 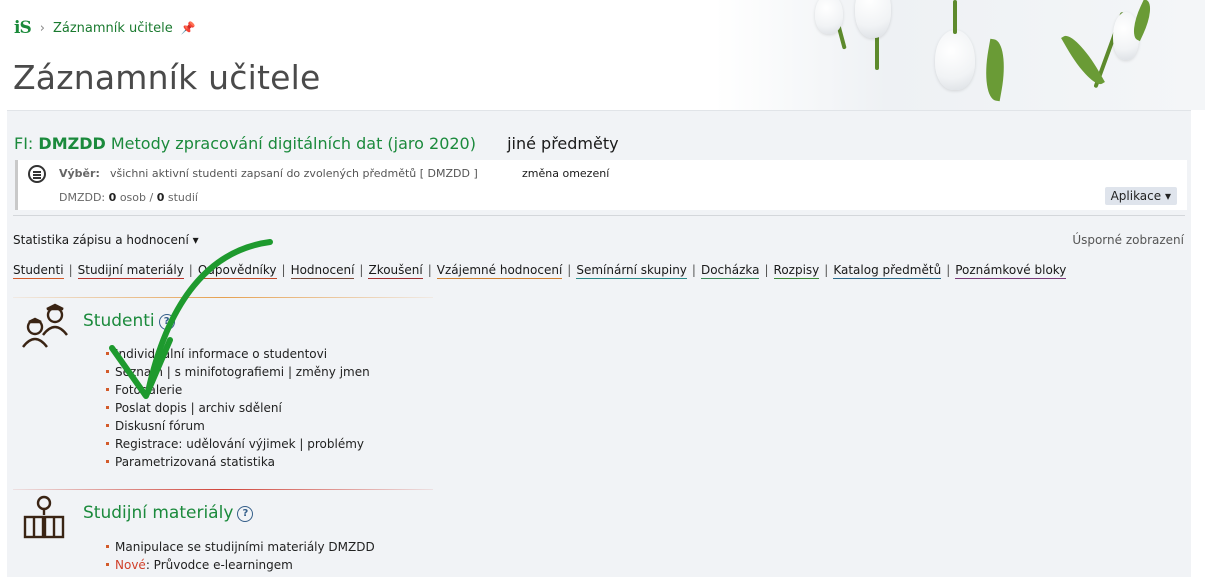 I want to click on stats-dropdown: Statistika zápisu a hodnocení ▾, so click(x=106, y=240).